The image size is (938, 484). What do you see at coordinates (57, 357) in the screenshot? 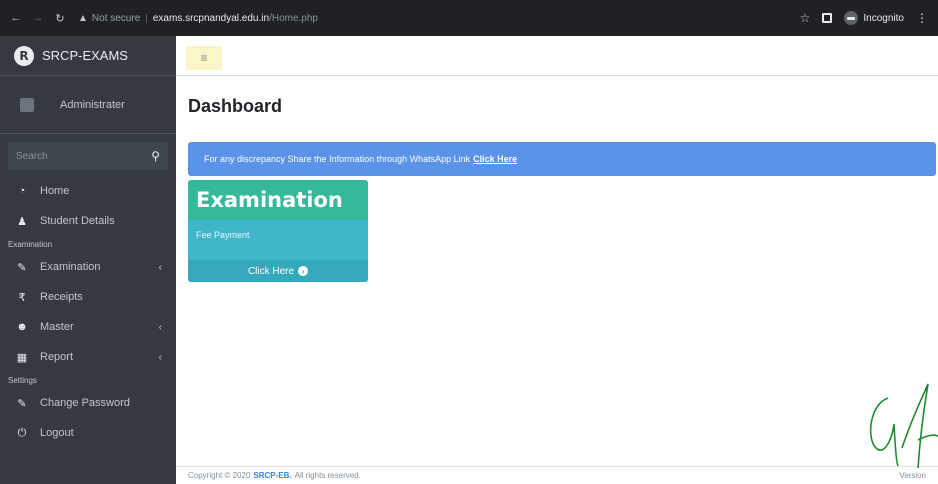
I see `sidebar-item-label: Report` at bounding box center [57, 357].